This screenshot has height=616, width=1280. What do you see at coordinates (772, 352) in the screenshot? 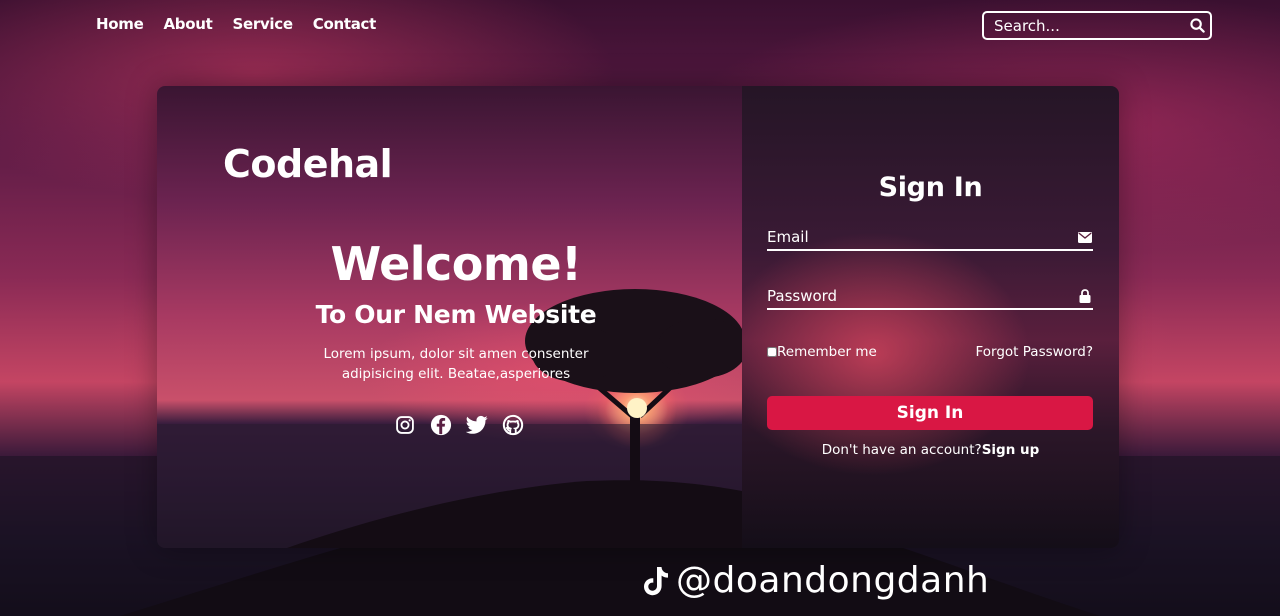
I see `remember-checkbox` at bounding box center [772, 352].